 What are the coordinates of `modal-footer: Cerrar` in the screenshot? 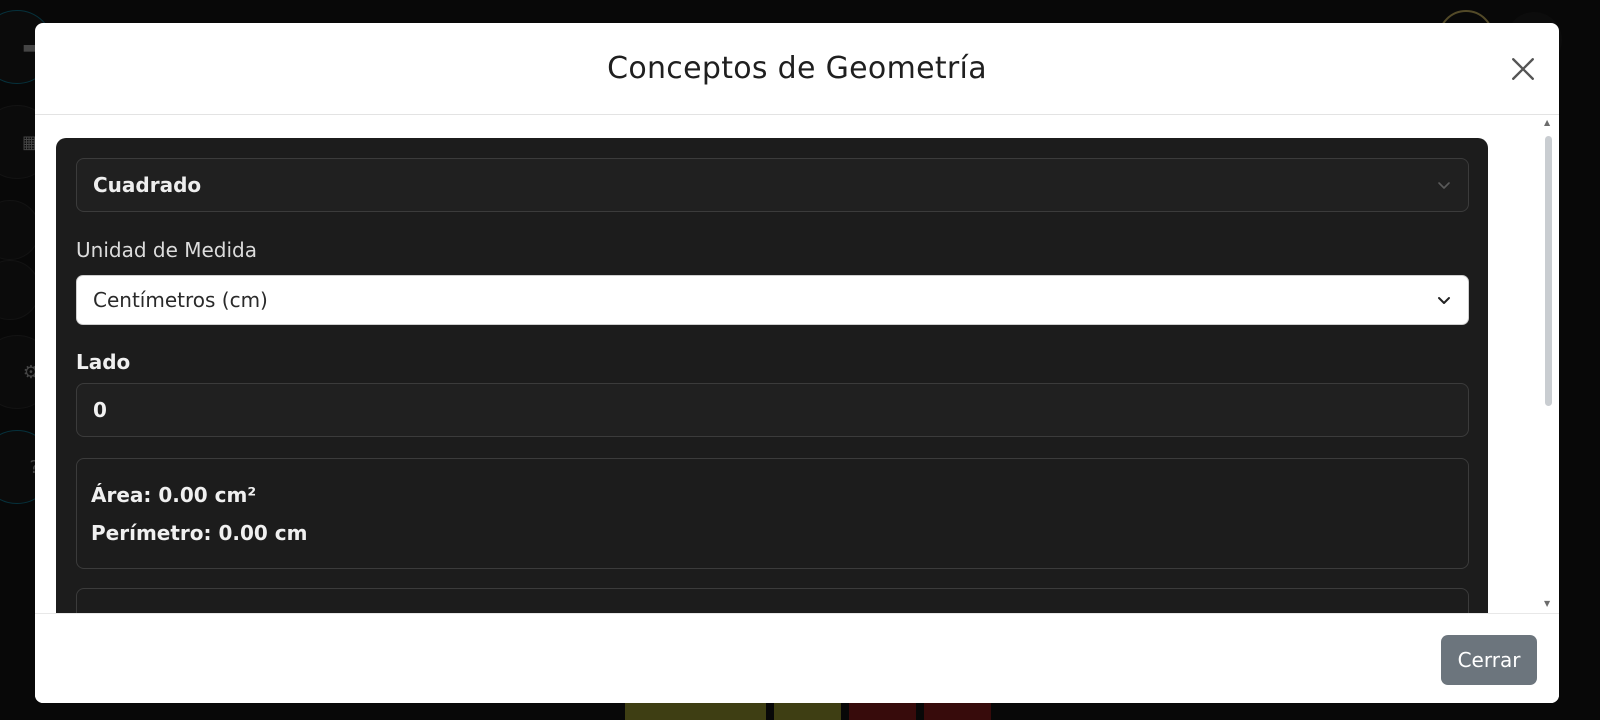 It's located at (797, 658).